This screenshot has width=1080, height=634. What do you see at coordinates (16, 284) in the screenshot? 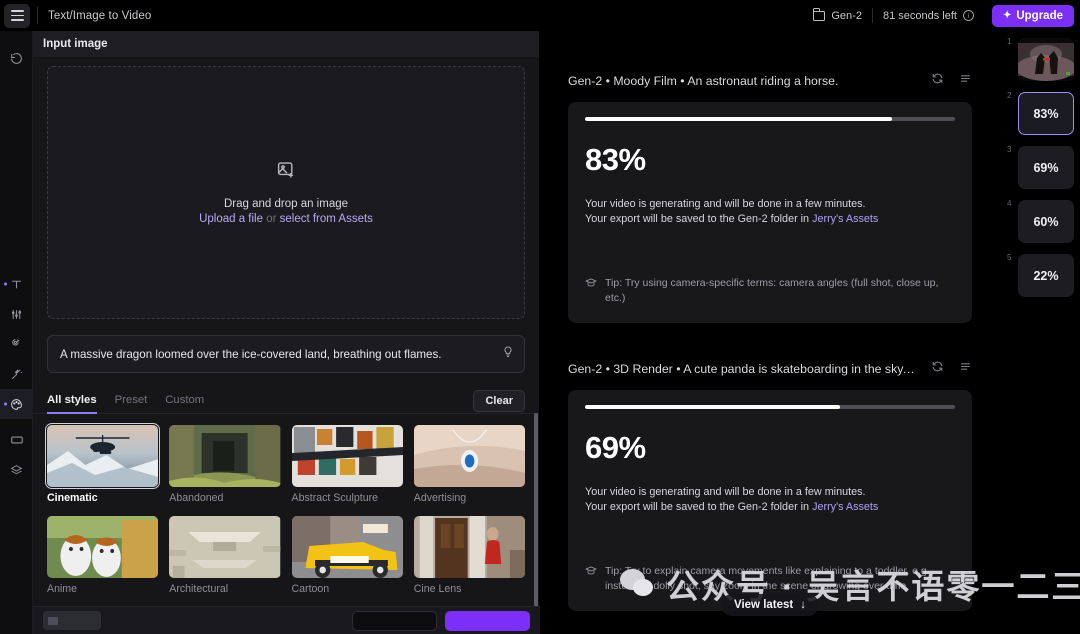
I see `text-icon` at bounding box center [16, 284].